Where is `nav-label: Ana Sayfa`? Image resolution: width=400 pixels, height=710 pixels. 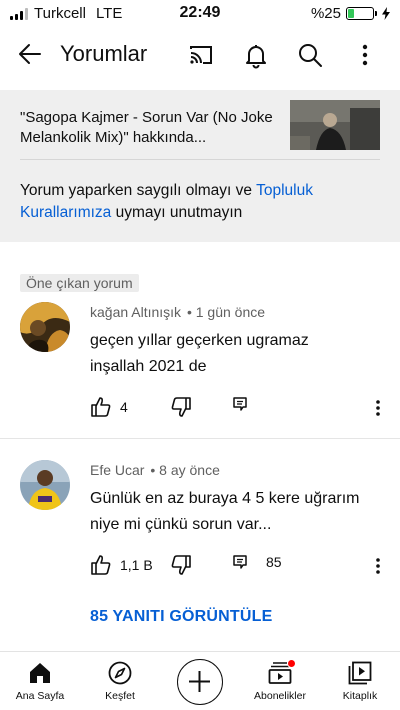 nav-label: Ana Sayfa is located at coordinates (40, 696).